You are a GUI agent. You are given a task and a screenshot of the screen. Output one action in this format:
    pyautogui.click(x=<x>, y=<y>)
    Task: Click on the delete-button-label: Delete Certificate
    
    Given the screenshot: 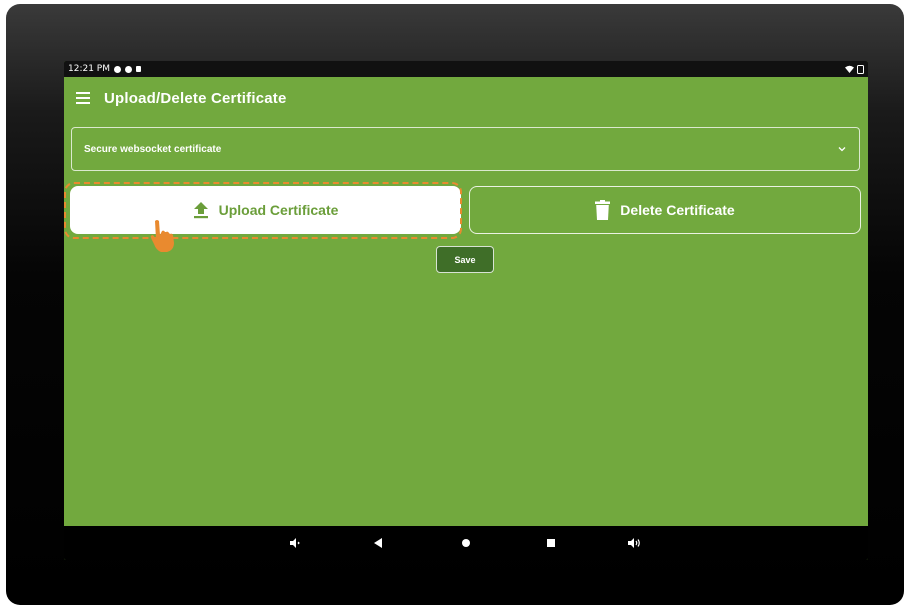 What is the action you would take?
    pyautogui.click(x=677, y=210)
    